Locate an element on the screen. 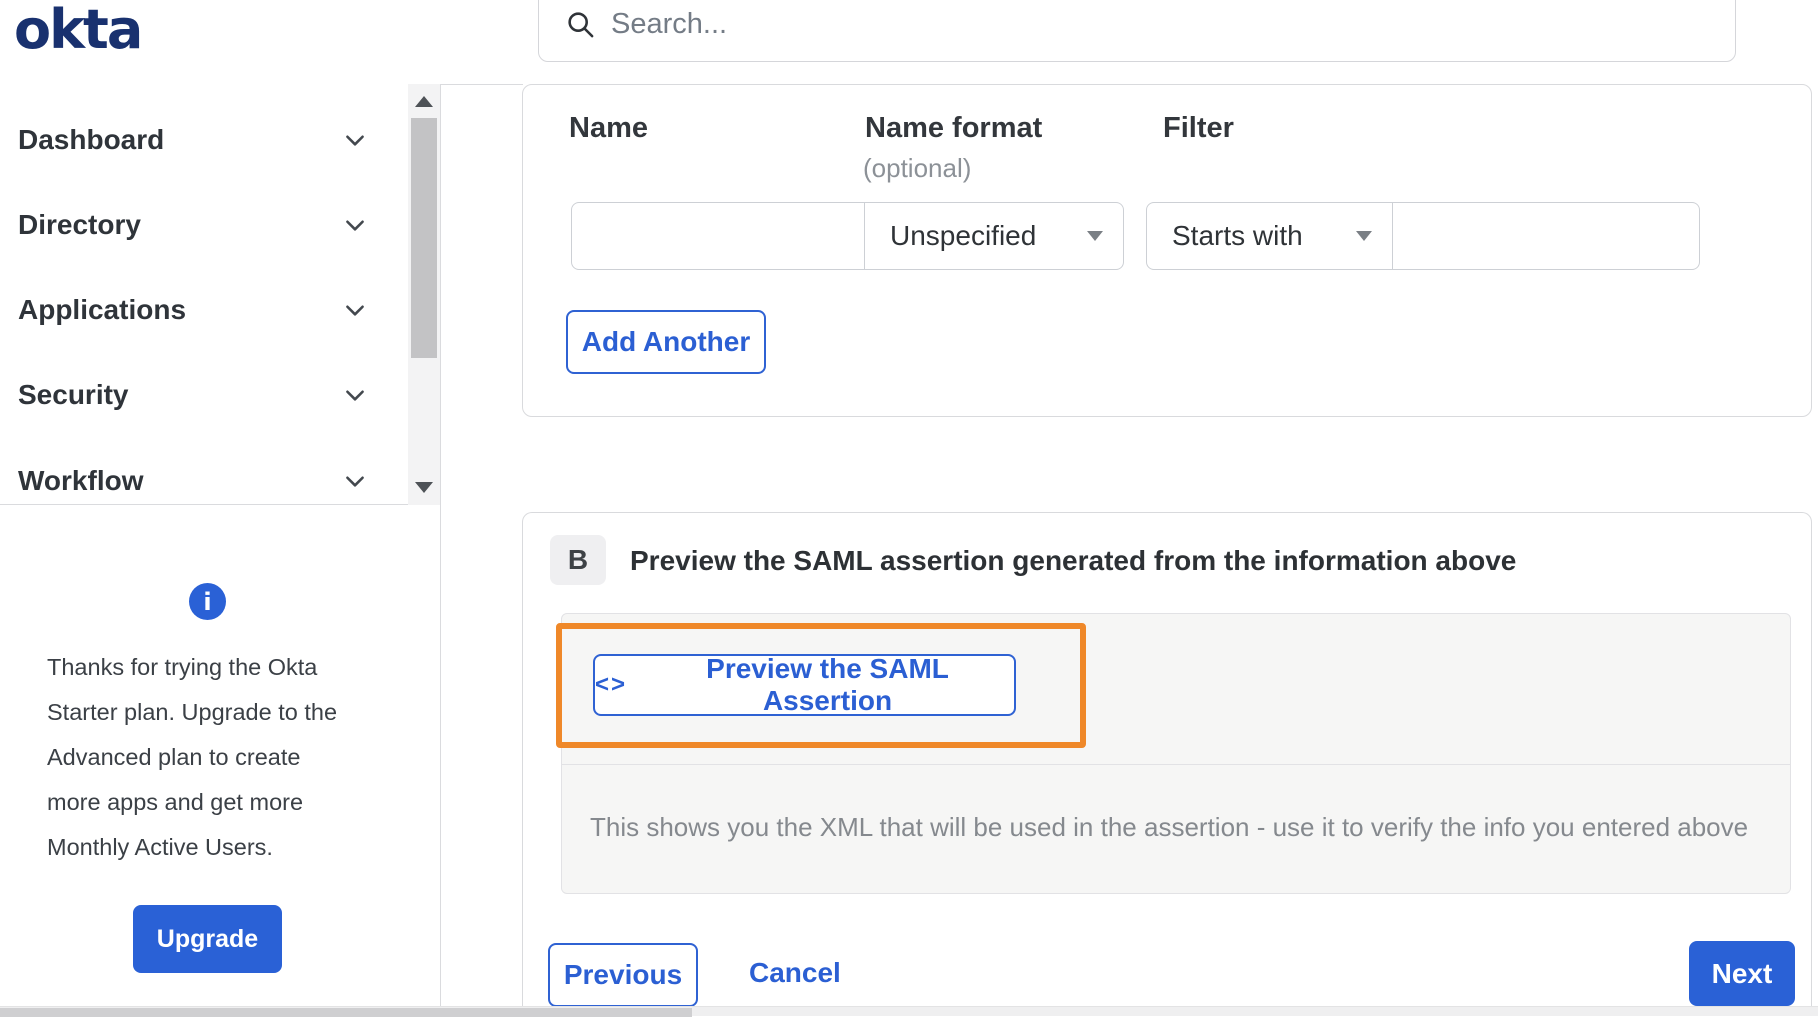 The image size is (1818, 1017). panel-divider is located at coordinates (1176, 764).